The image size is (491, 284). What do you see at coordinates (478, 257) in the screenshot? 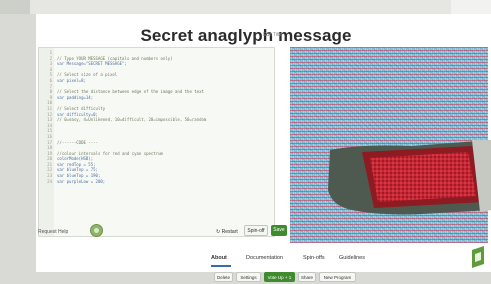
I see `khan-academy-logo-icon` at bounding box center [478, 257].